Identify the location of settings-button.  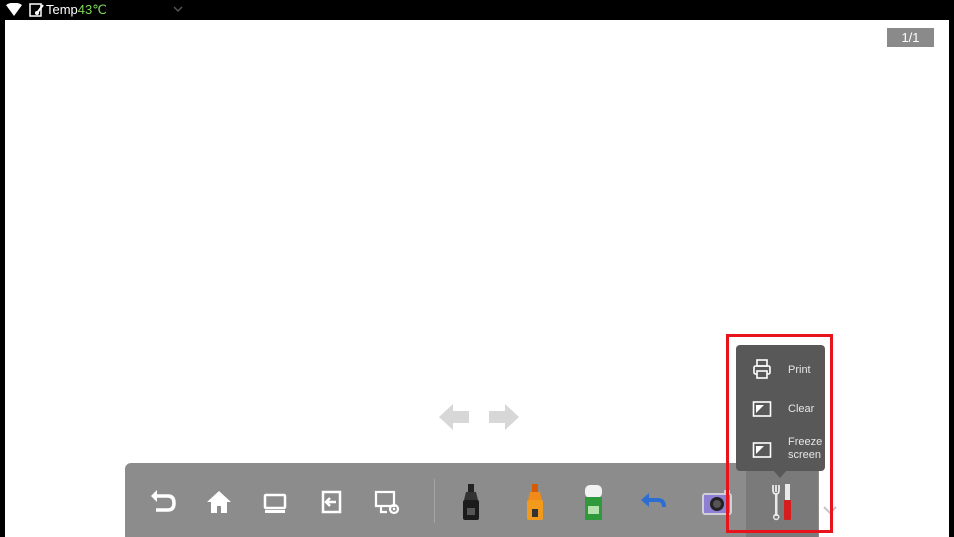
(387, 502).